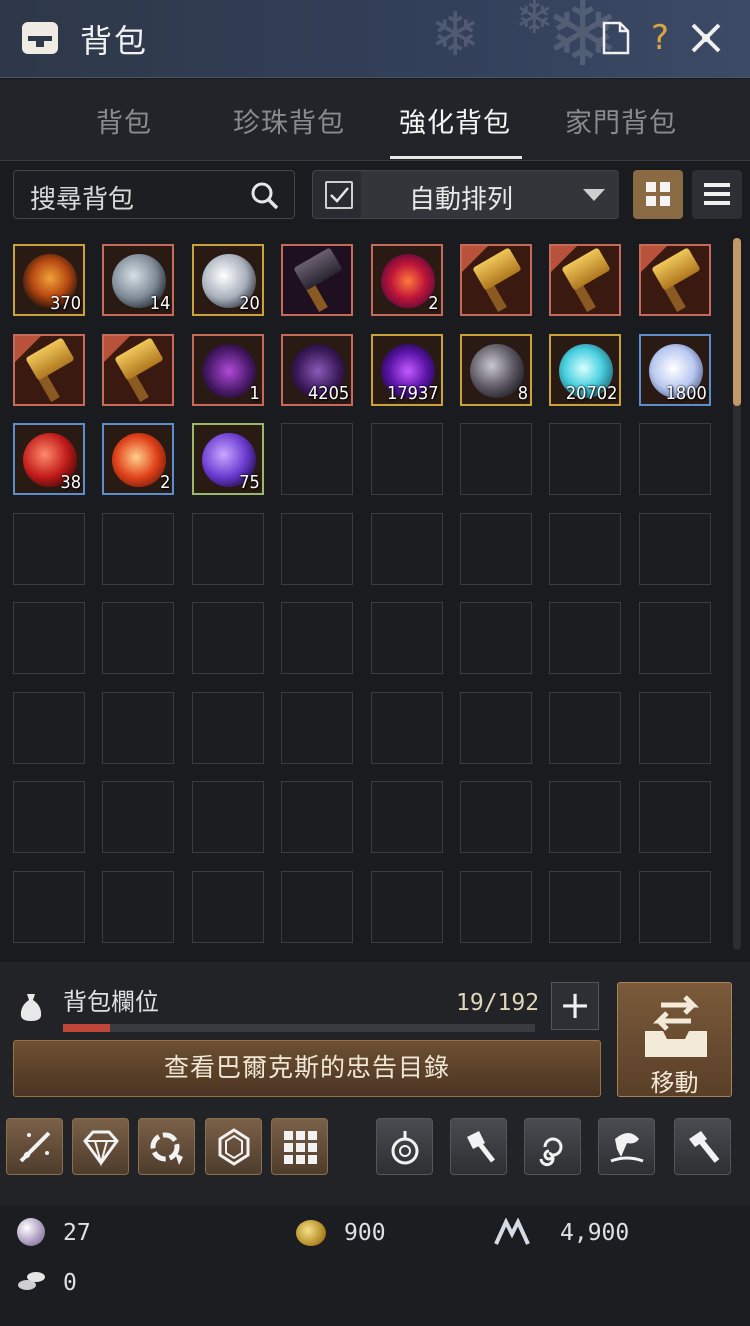 The width and height of the screenshot is (750, 1326). Describe the element at coordinates (585, 369) in the screenshot. I see `item-slot-cyan-orb: 20702` at that location.